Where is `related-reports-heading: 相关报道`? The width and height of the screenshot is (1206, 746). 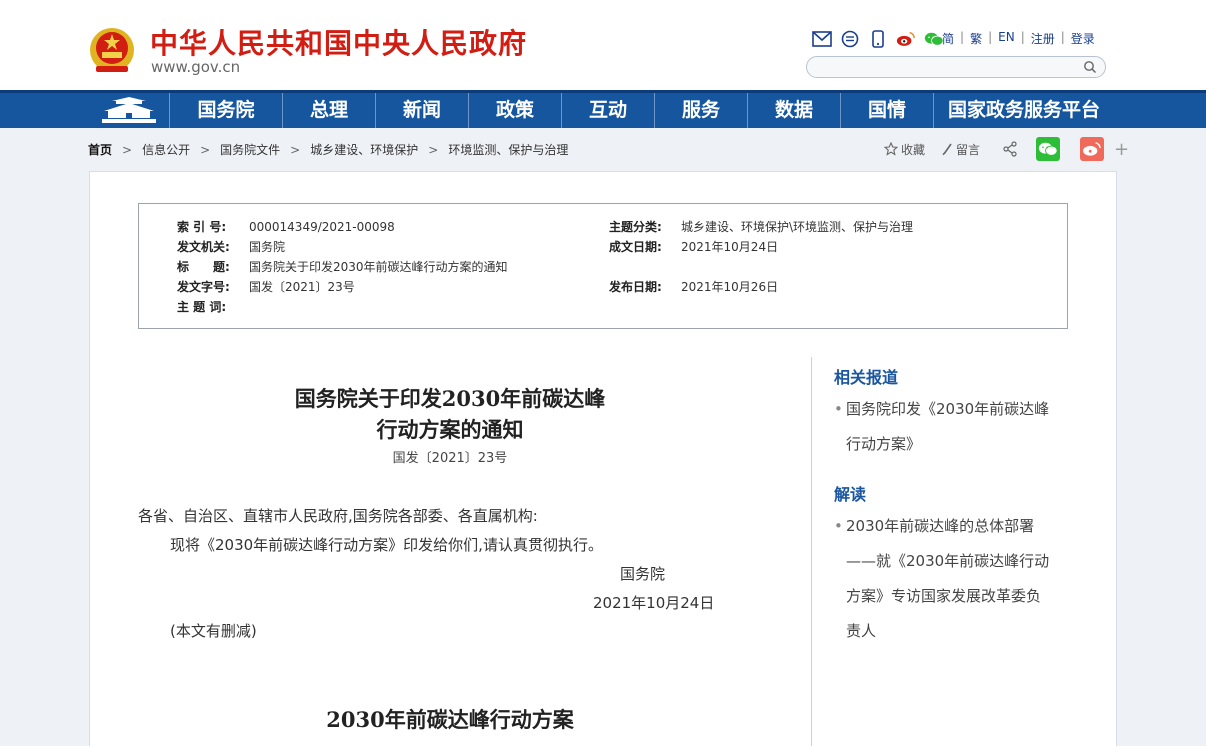
related-reports-heading: 相关报道 is located at coordinates (866, 377).